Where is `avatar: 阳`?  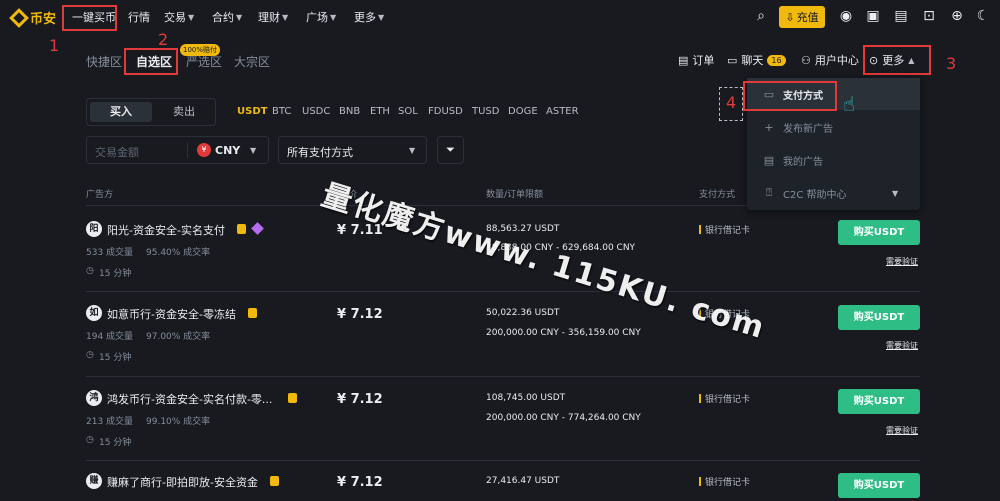
avatar: 阳 is located at coordinates (94, 229).